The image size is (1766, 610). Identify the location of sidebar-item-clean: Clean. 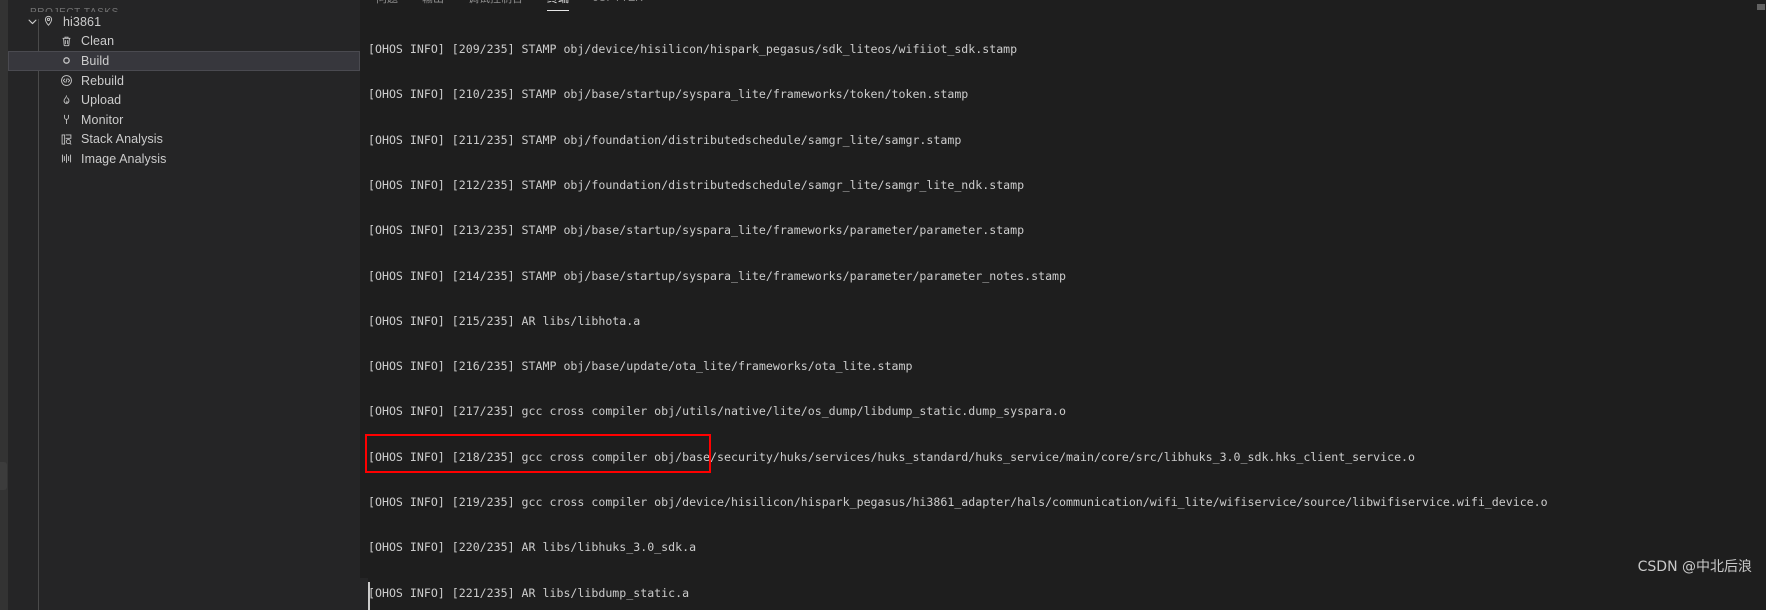
(184, 42).